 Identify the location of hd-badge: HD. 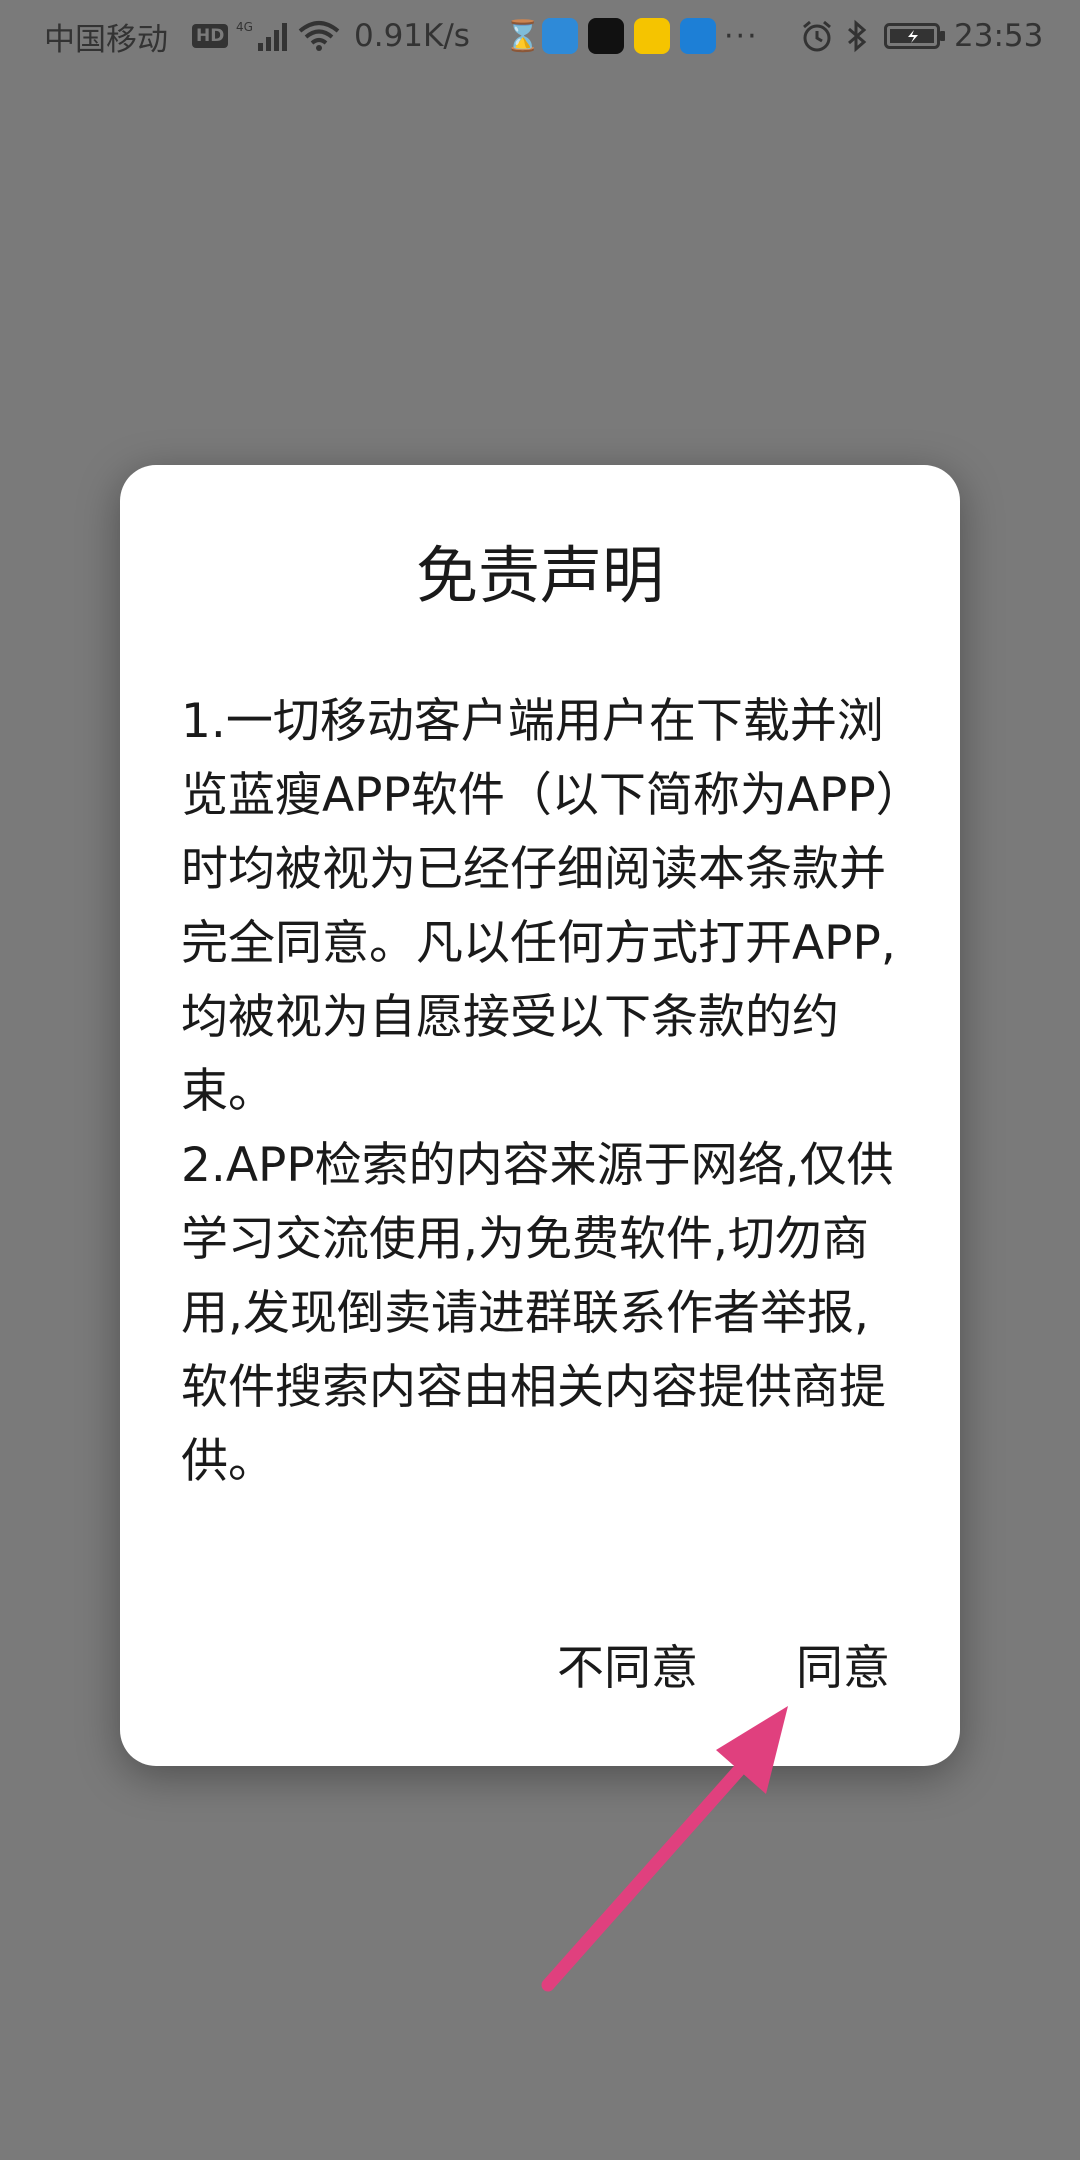
(210, 36).